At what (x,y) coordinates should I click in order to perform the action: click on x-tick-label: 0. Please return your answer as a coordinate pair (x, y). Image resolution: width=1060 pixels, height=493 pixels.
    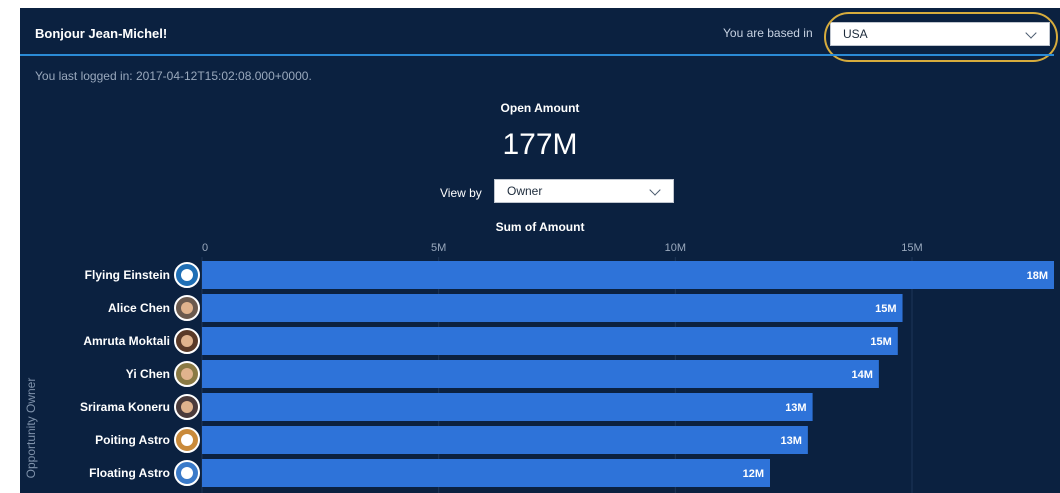
    Looking at the image, I should click on (205, 248).